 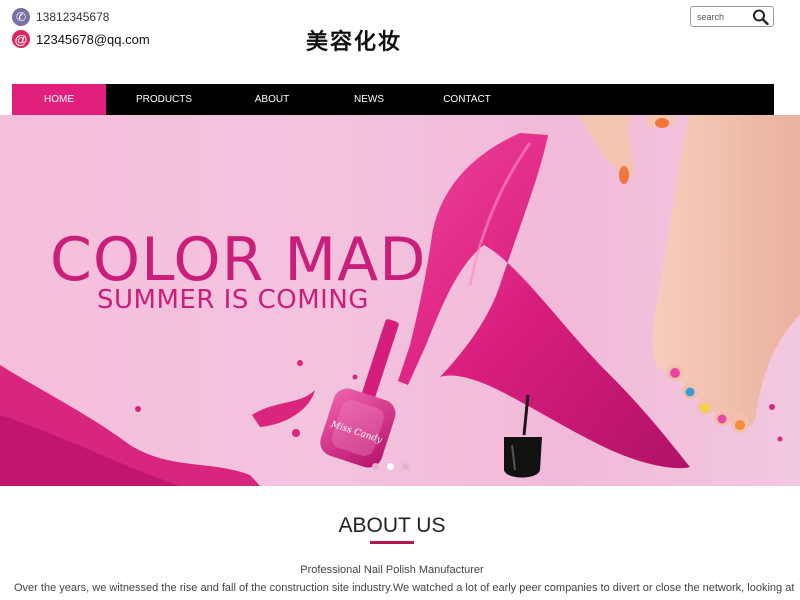 I want to click on search-box, so click(x=732, y=16).